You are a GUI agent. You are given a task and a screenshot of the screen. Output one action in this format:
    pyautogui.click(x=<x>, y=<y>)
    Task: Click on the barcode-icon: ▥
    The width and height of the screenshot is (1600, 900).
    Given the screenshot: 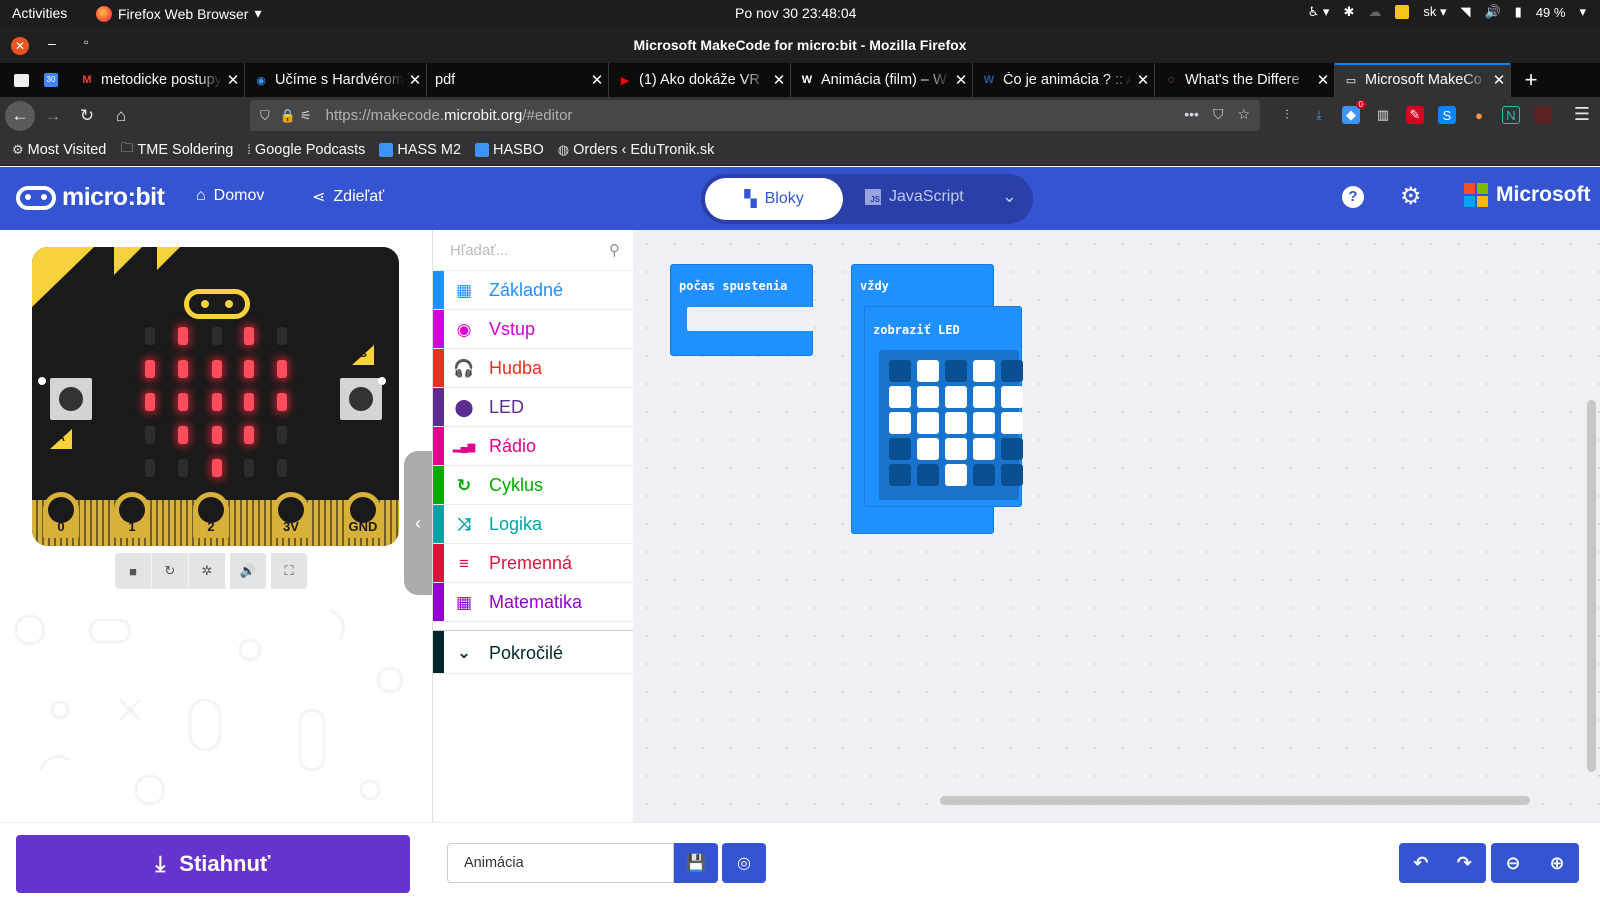 What is the action you would take?
    pyautogui.click(x=1383, y=115)
    